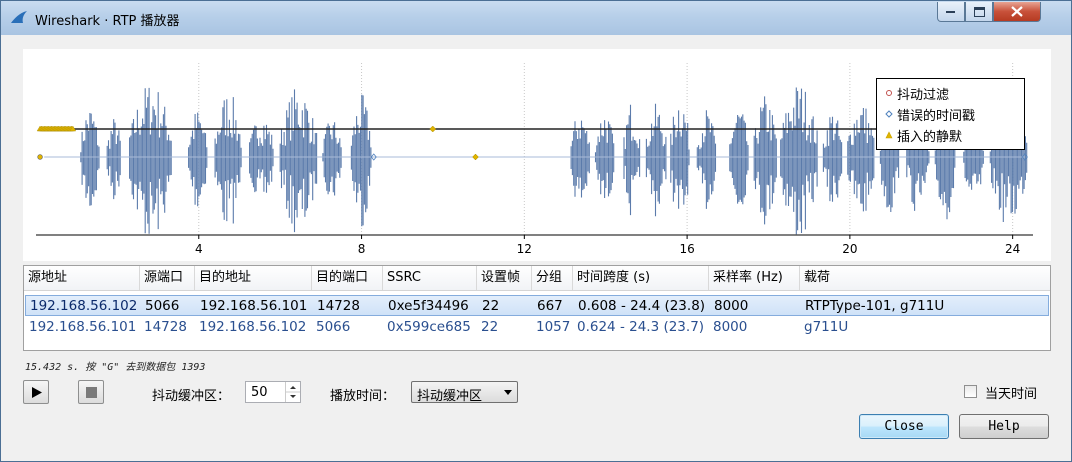  Describe the element at coordinates (504, 278) in the screenshot. I see `column-header: 设置帧` at that location.